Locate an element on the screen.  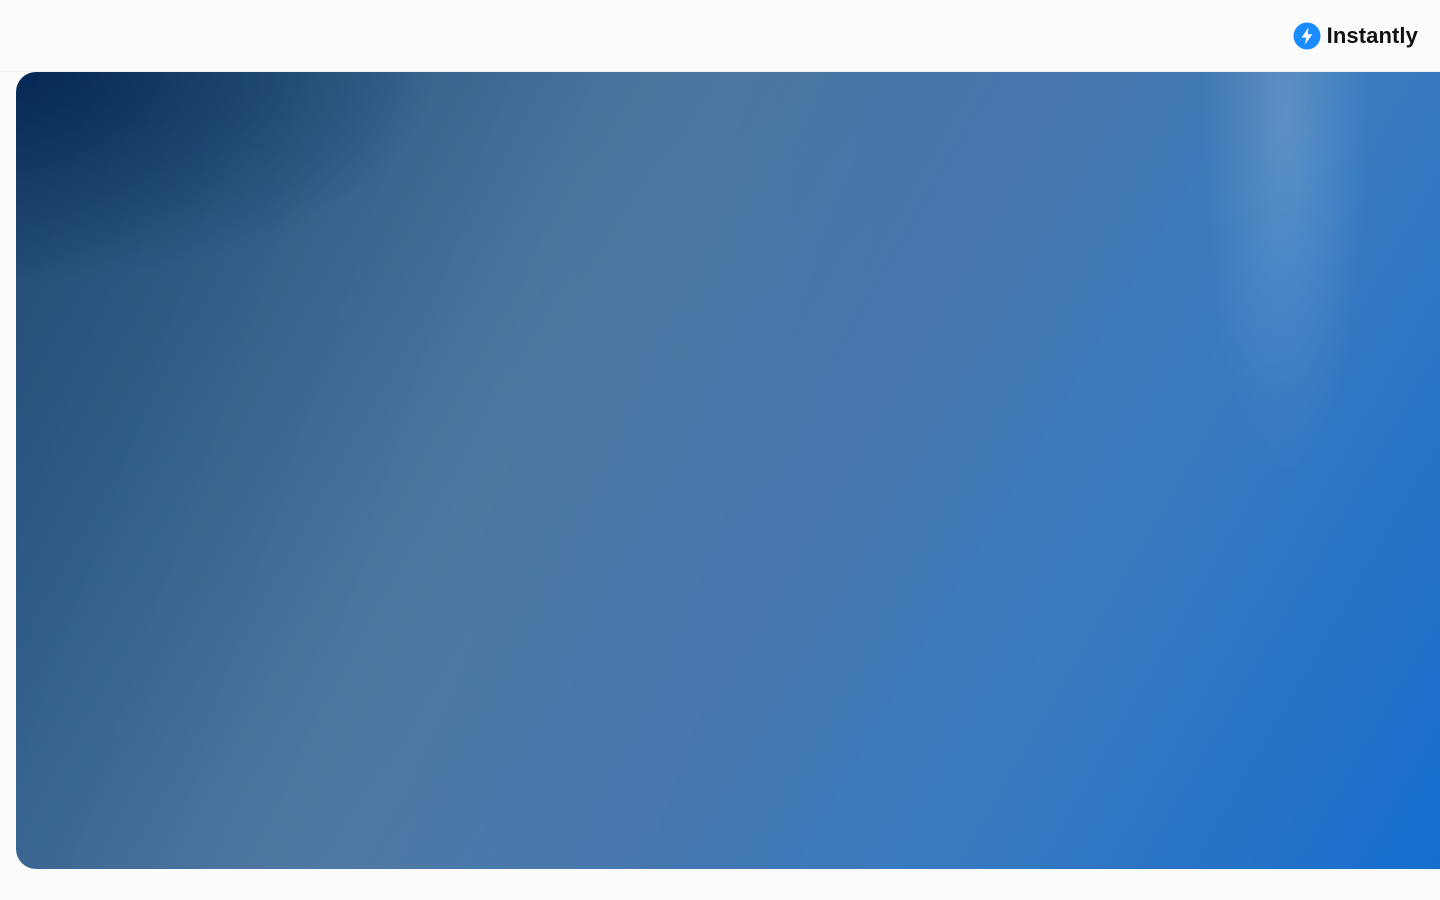
brand-logo-link: Instantly is located at coordinates (1355, 36).